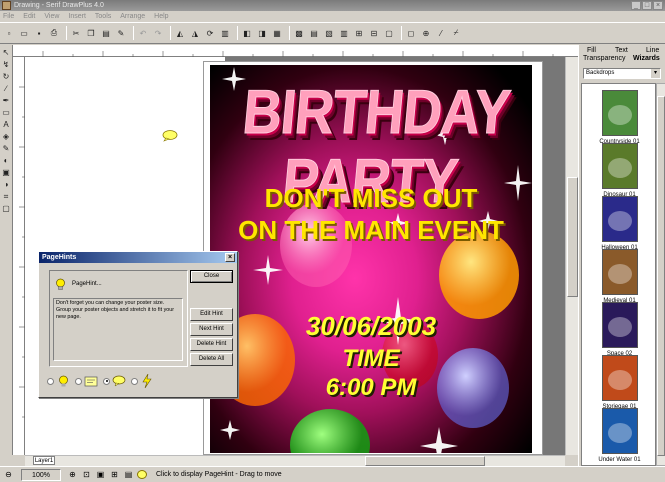 The height and width of the screenshot is (482, 665). Describe the element at coordinates (6, 196) in the screenshot. I see `crop-tool-icon: ⌗` at that location.